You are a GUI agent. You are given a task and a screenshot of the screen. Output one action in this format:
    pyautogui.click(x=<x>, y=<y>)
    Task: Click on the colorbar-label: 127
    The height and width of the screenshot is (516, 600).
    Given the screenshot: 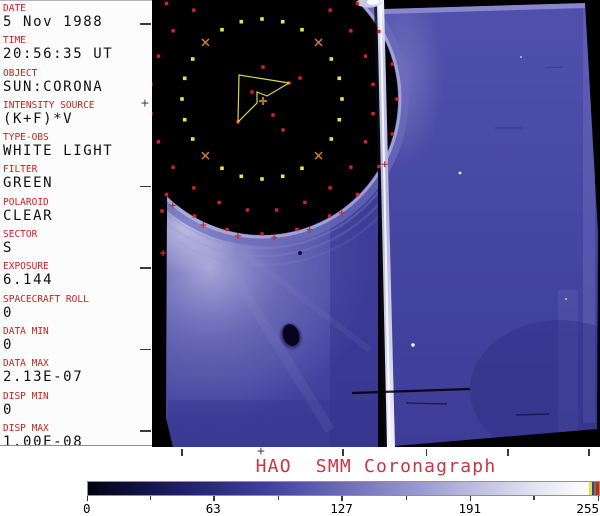 What is the action you would take?
    pyautogui.click(x=341, y=508)
    